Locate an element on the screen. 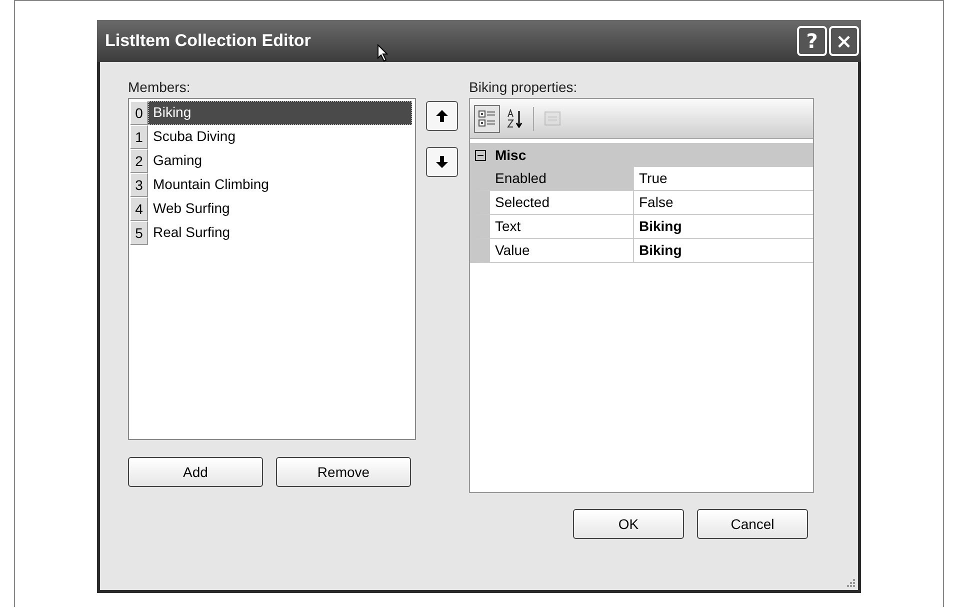  move-up-button is located at coordinates (442, 116).